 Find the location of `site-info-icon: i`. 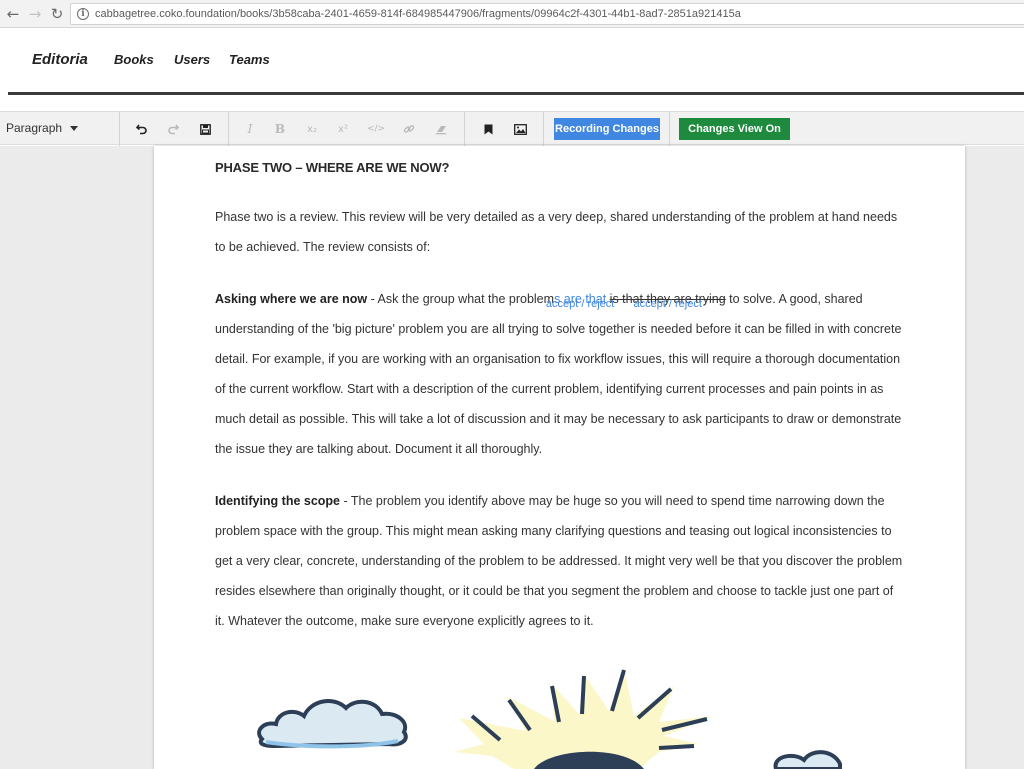

site-info-icon: i is located at coordinates (83, 14).